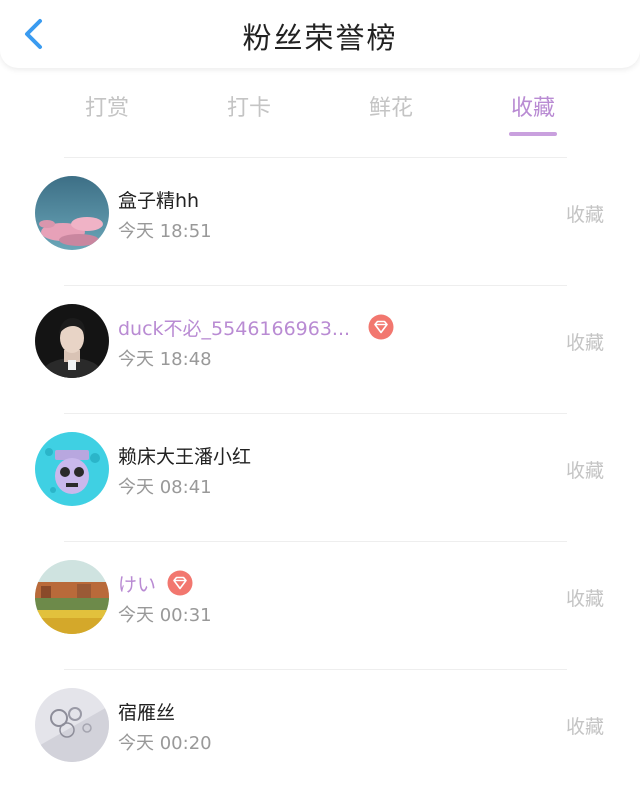 The image size is (640, 812). I want to click on fan-time: 今天 00:31, so click(165, 615).